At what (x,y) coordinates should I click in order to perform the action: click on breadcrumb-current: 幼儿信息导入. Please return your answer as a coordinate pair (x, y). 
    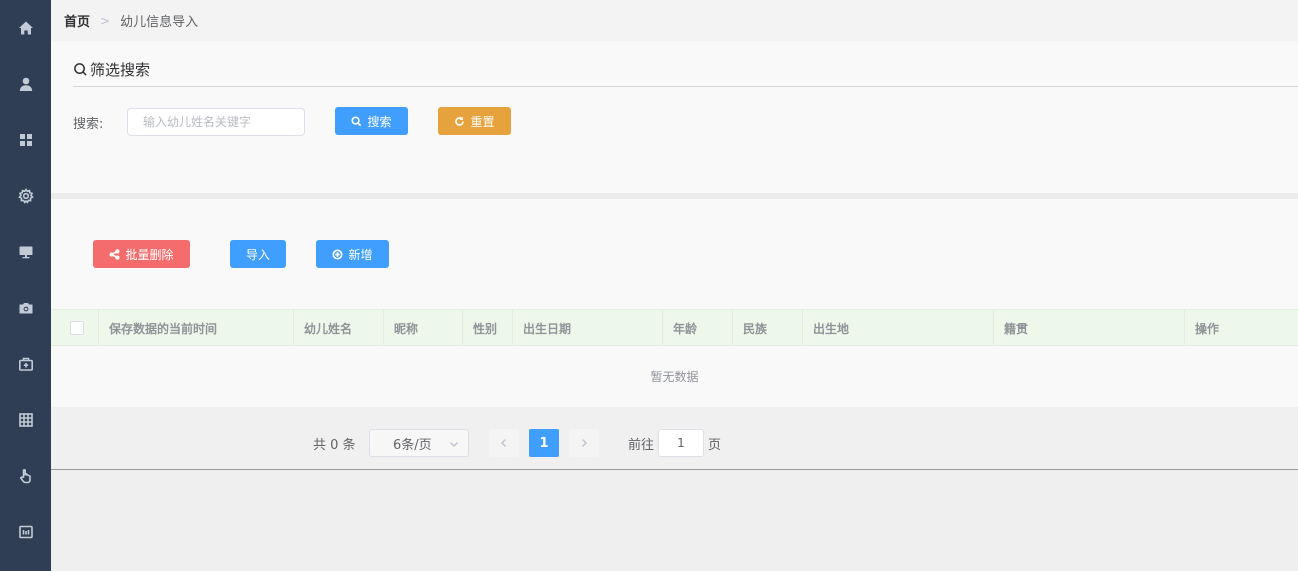
    Looking at the image, I should click on (159, 22).